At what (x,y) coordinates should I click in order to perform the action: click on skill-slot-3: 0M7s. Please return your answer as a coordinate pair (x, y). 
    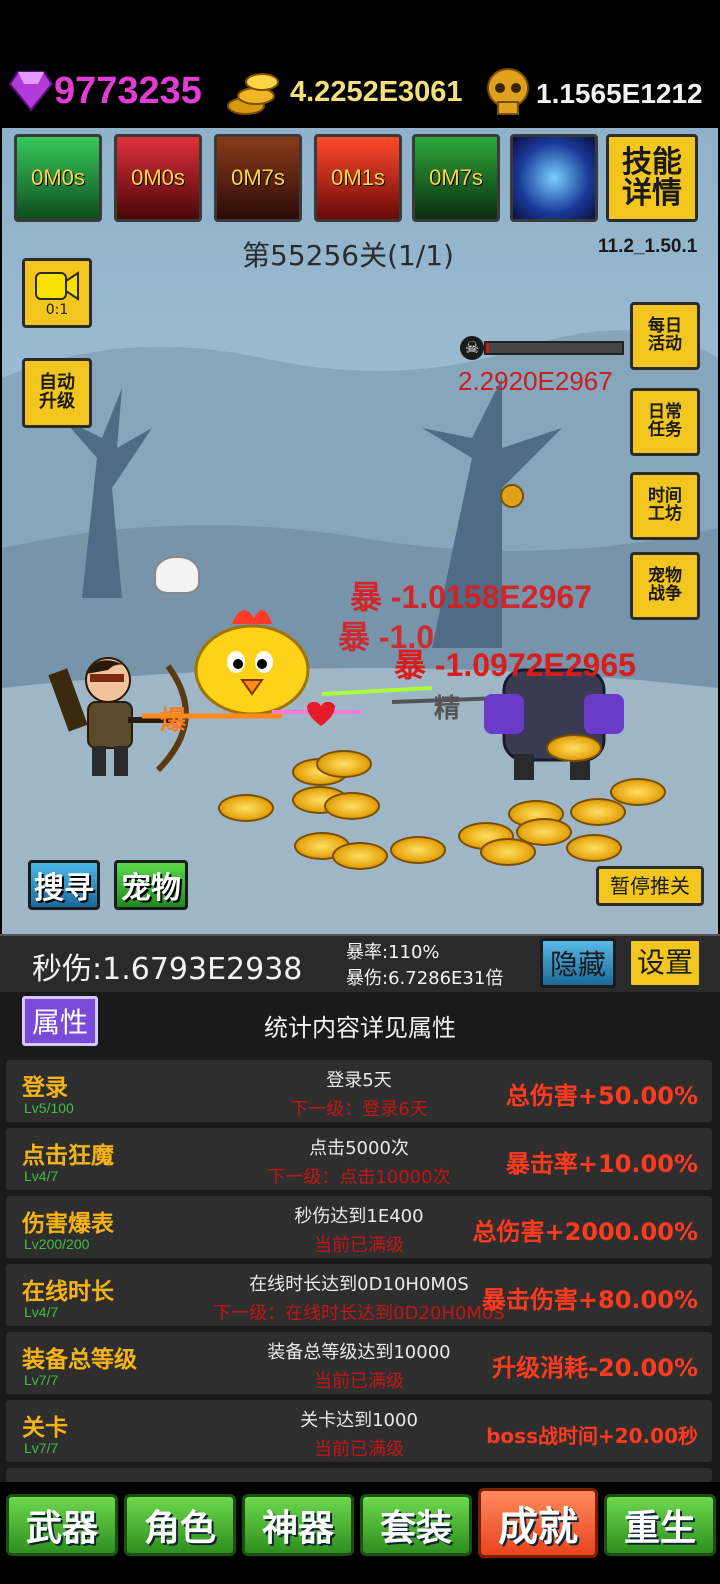
    Looking at the image, I should click on (258, 178).